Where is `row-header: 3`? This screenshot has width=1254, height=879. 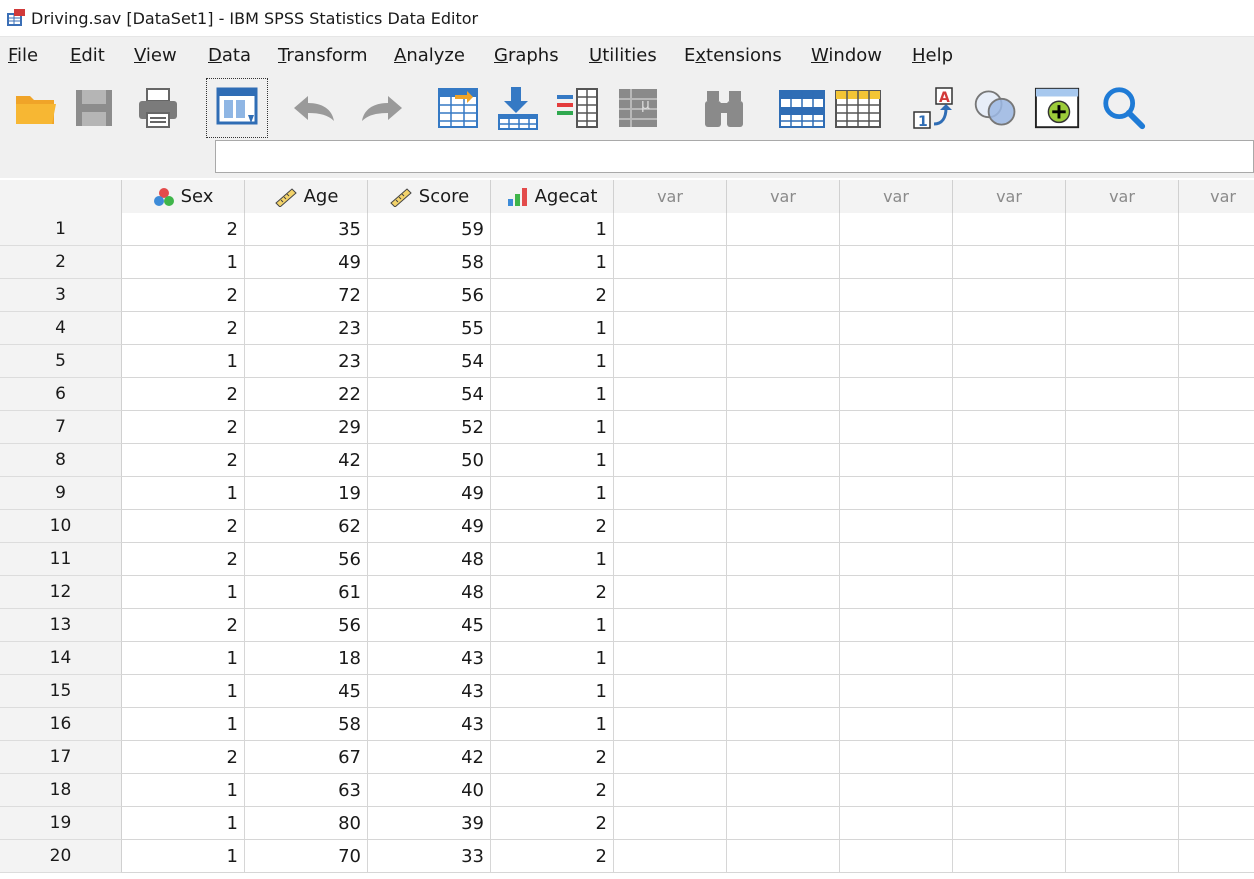 row-header: 3 is located at coordinates (61, 295).